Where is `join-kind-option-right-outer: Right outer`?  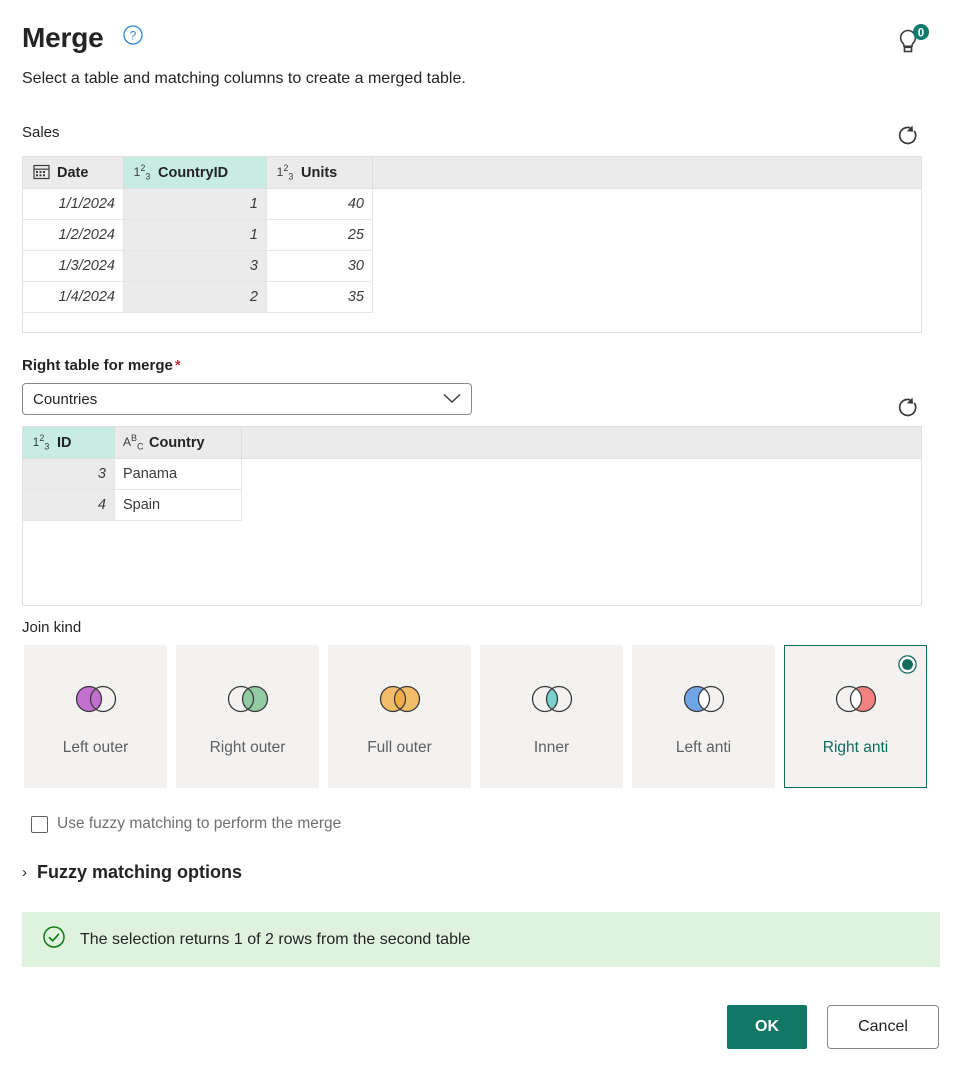
join-kind-option-right-outer: Right outer is located at coordinates (247, 716).